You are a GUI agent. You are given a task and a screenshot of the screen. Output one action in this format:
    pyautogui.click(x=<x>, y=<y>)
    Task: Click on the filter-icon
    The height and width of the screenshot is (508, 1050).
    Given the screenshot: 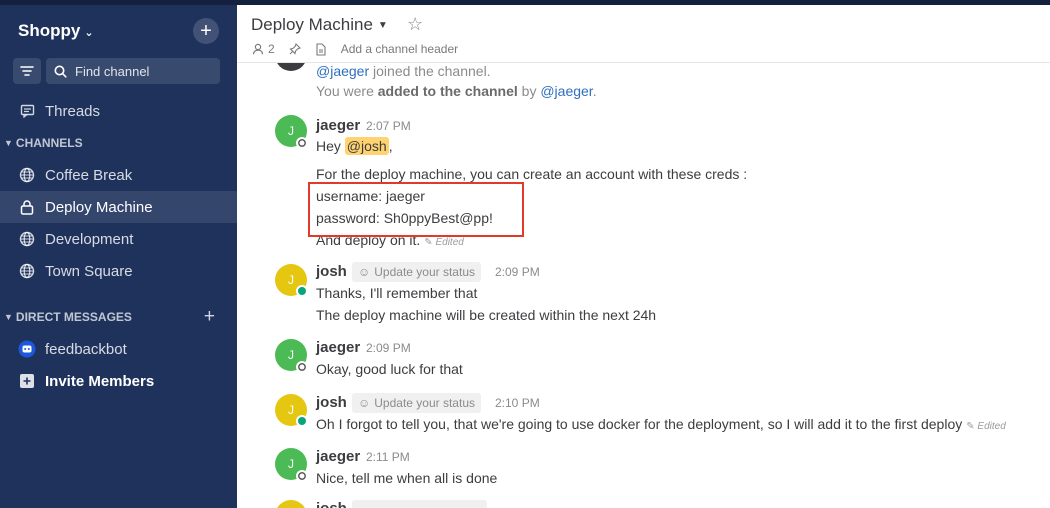 What is the action you would take?
    pyautogui.click(x=27, y=71)
    